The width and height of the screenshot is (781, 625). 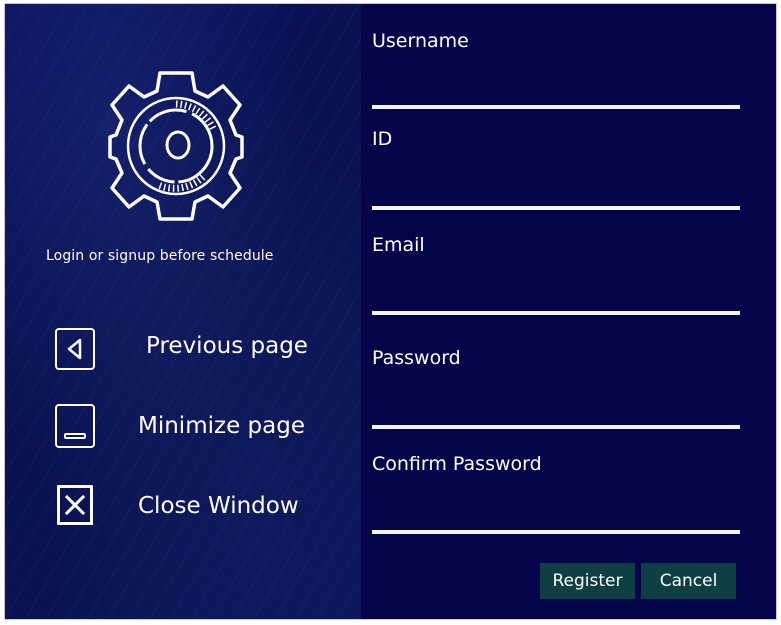 I want to click on confirm-password-input, so click(x=556, y=514).